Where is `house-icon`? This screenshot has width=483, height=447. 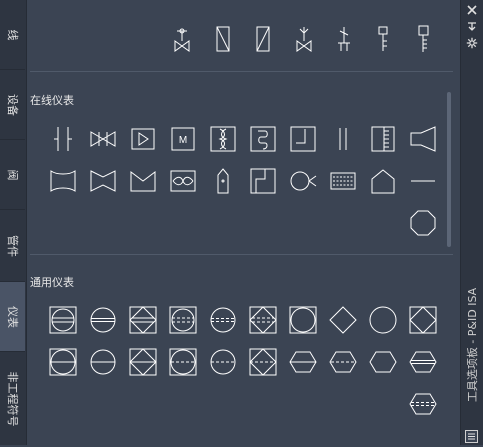
house-icon is located at coordinates (383, 181).